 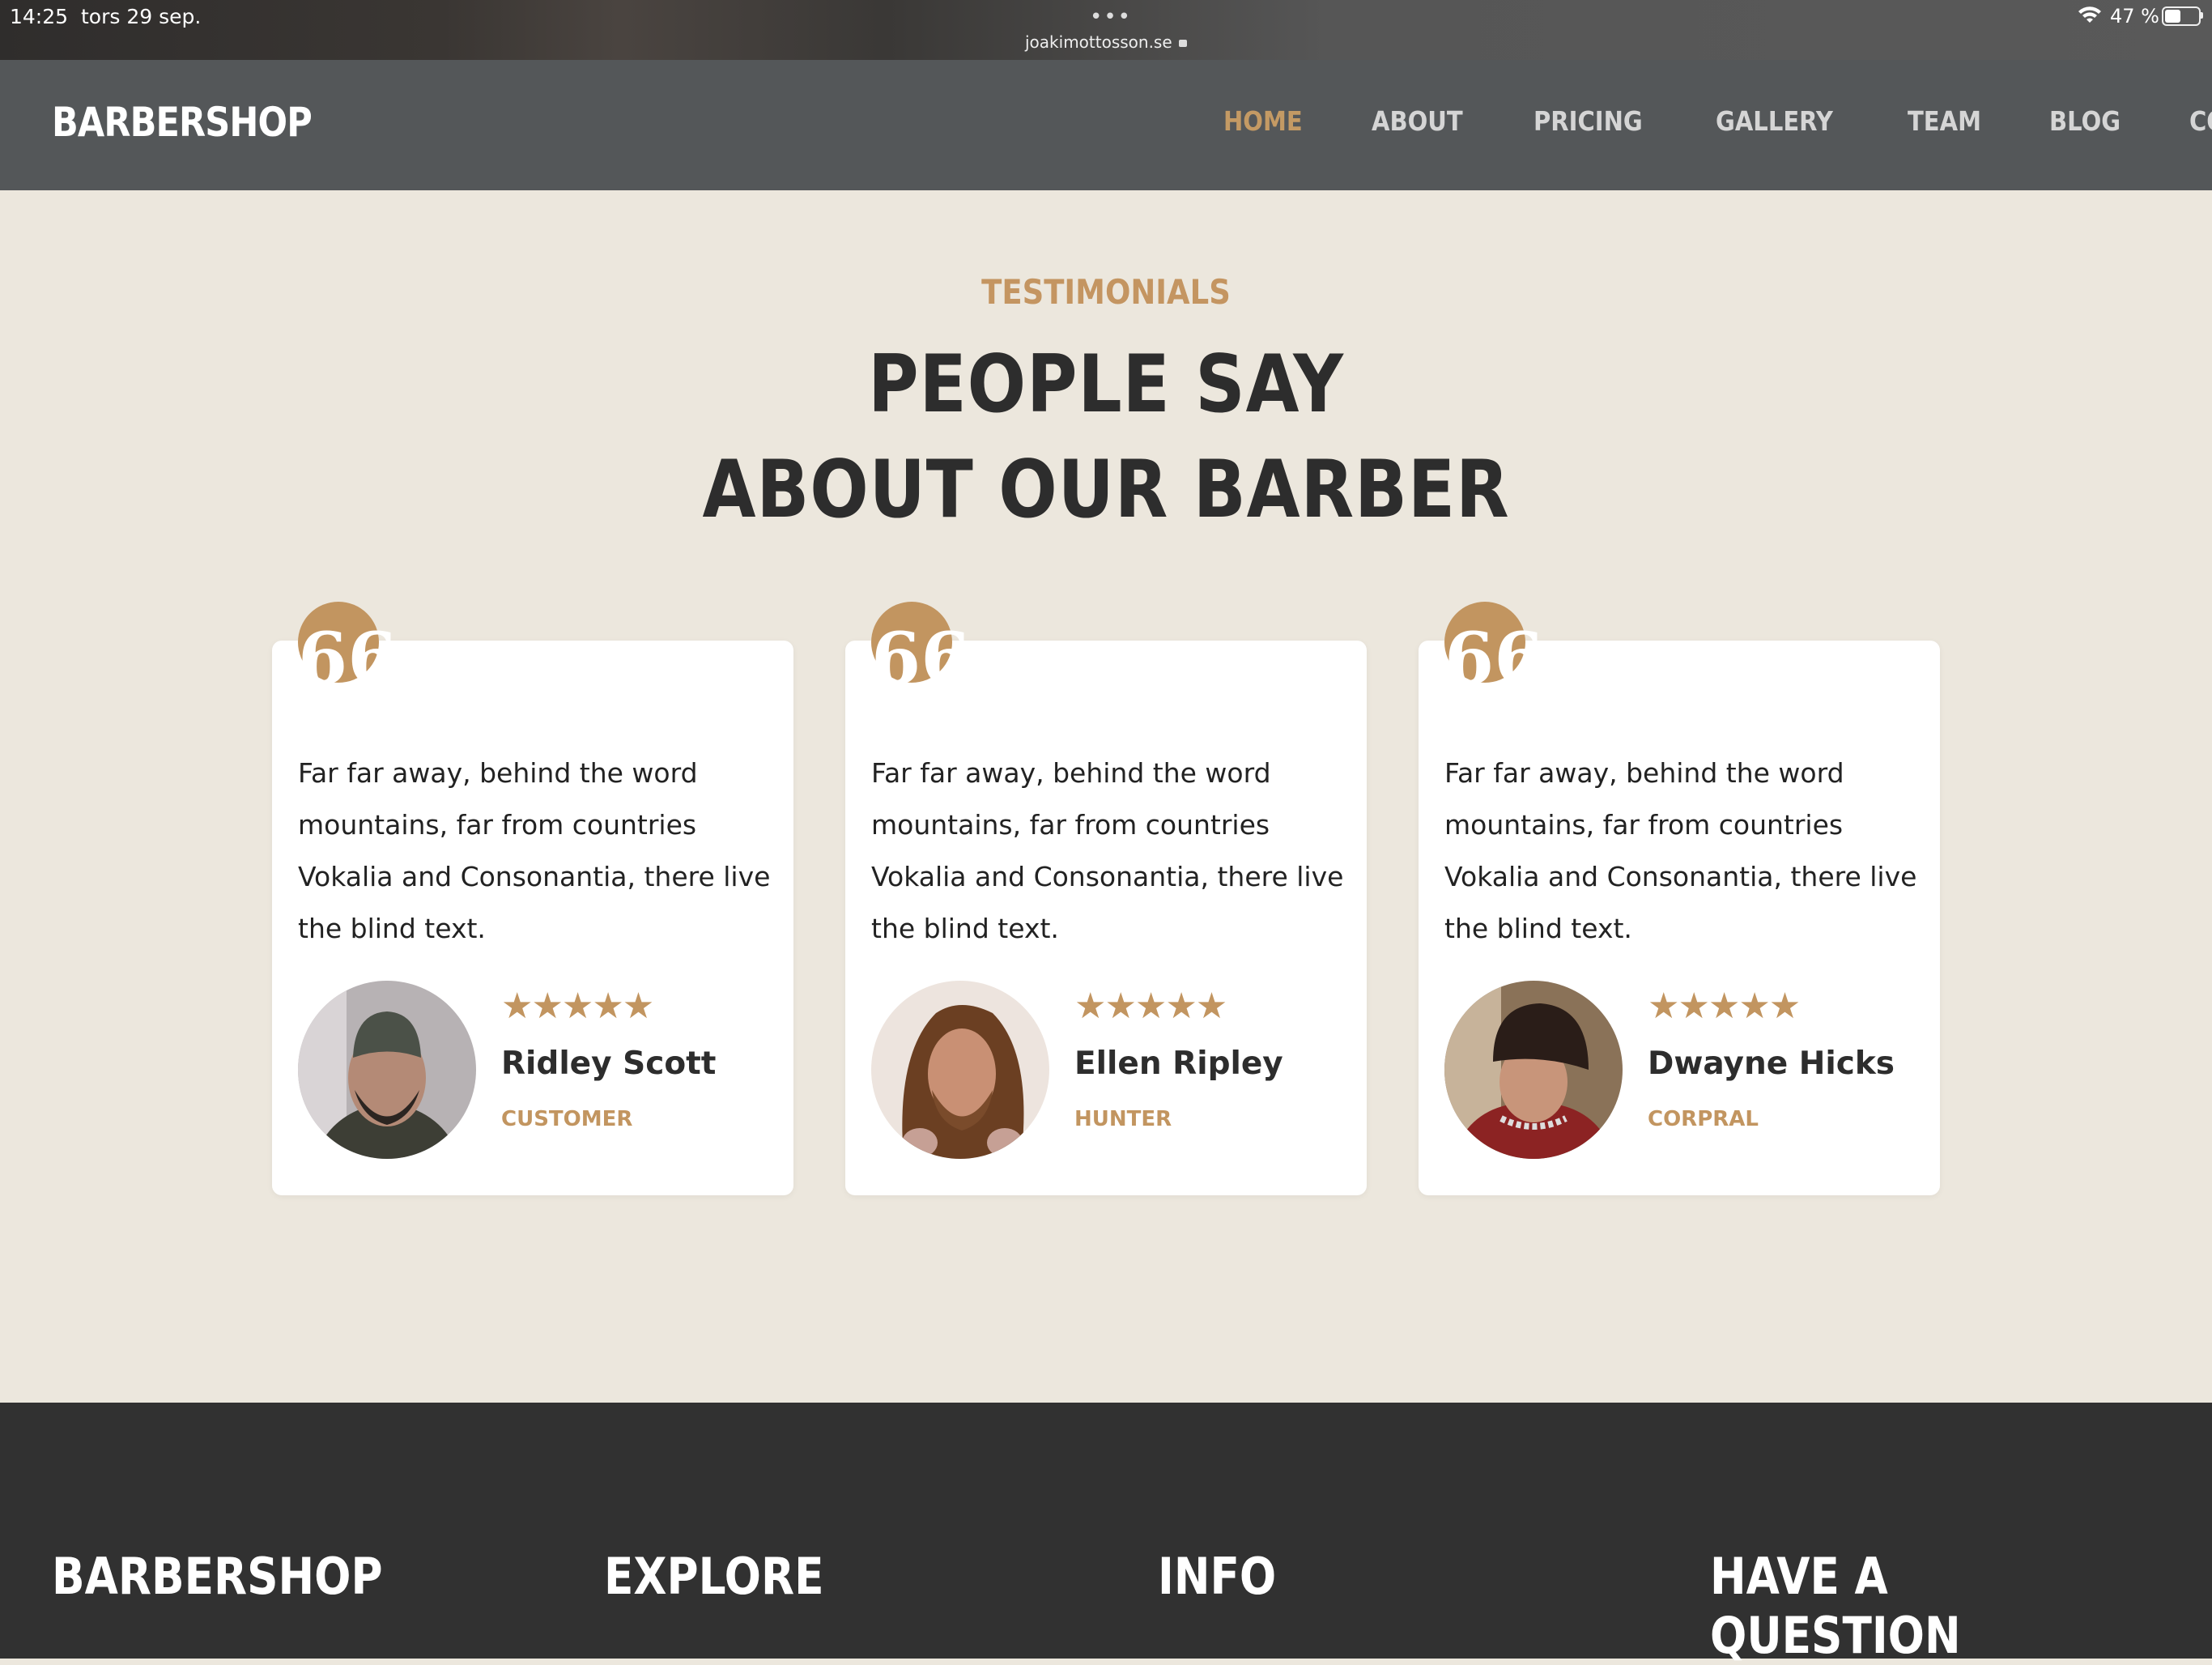 I want to click on status-time: 14:25, so click(x=39, y=16).